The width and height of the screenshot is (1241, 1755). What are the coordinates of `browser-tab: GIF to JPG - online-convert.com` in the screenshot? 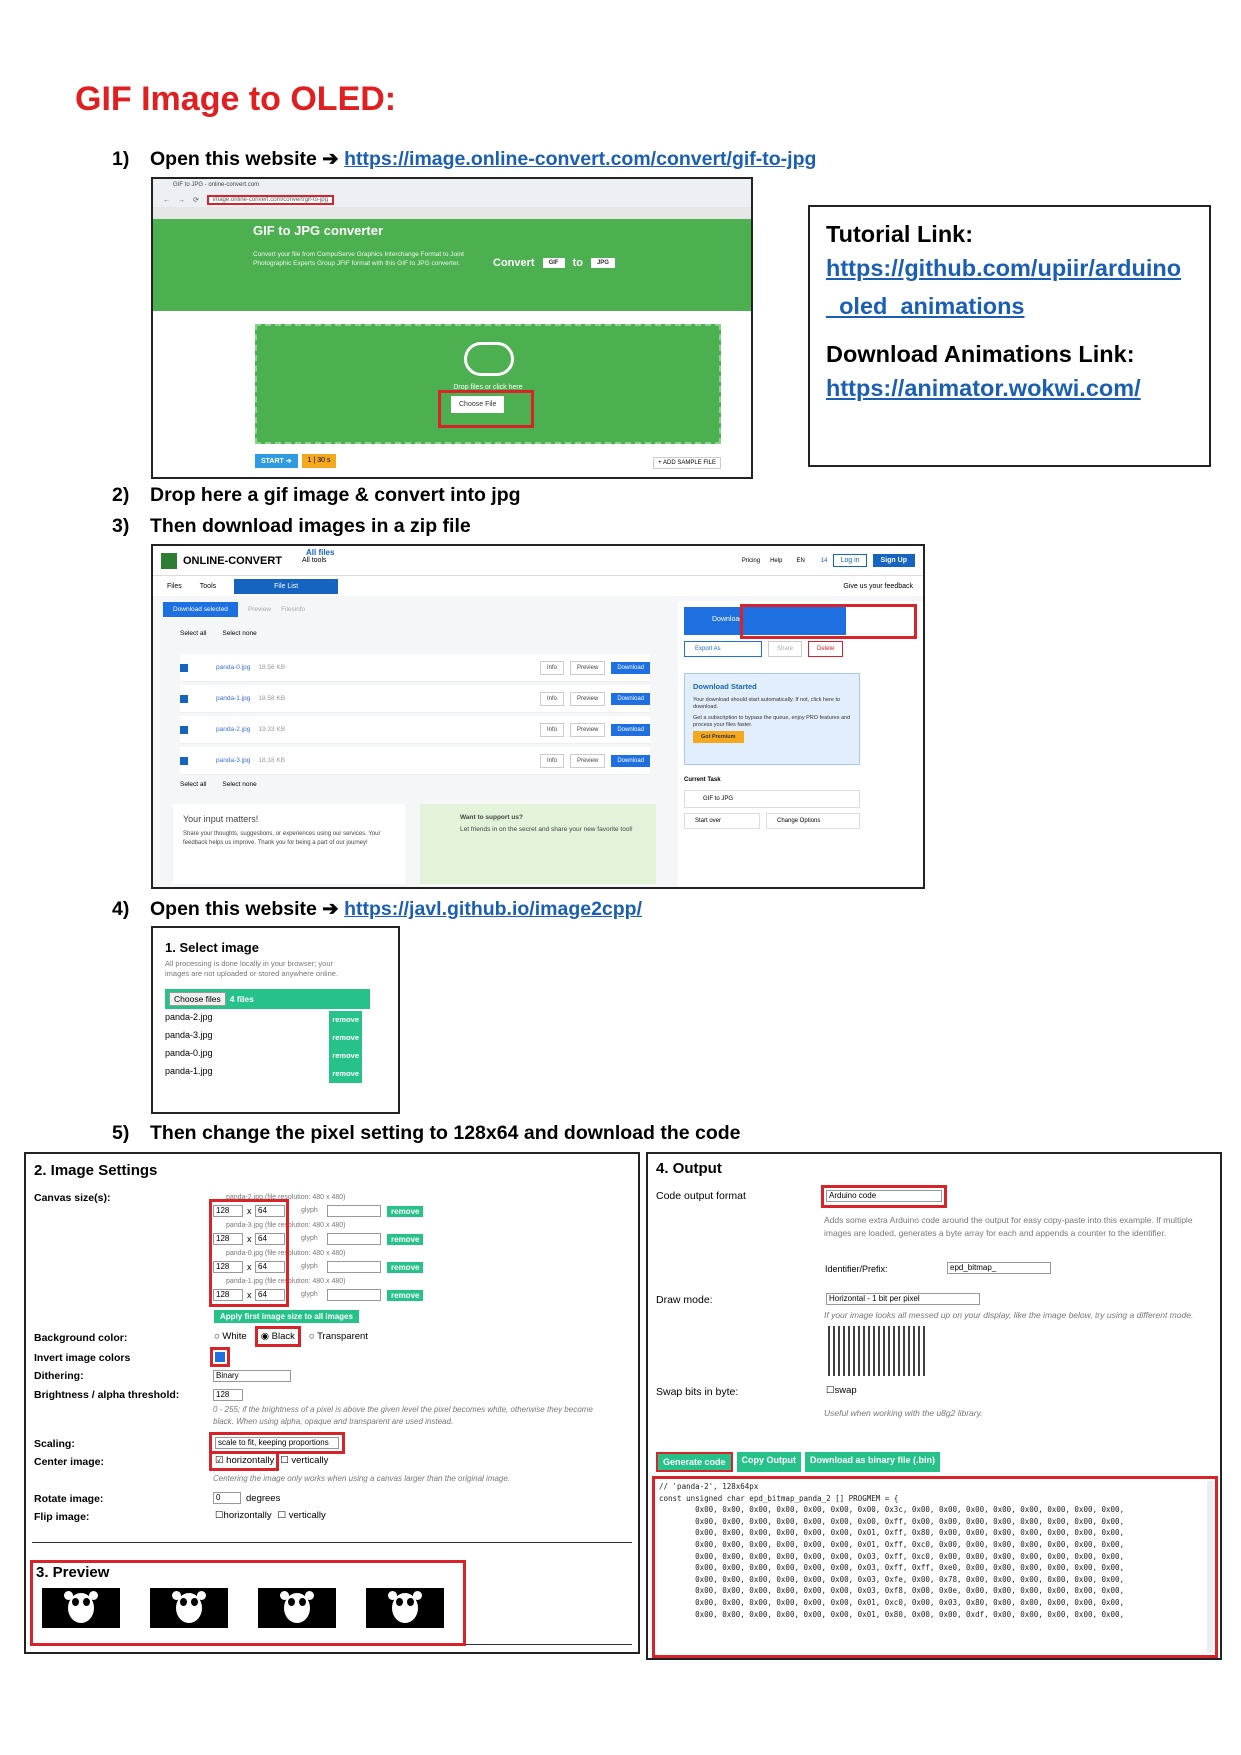 It's located at (452, 186).